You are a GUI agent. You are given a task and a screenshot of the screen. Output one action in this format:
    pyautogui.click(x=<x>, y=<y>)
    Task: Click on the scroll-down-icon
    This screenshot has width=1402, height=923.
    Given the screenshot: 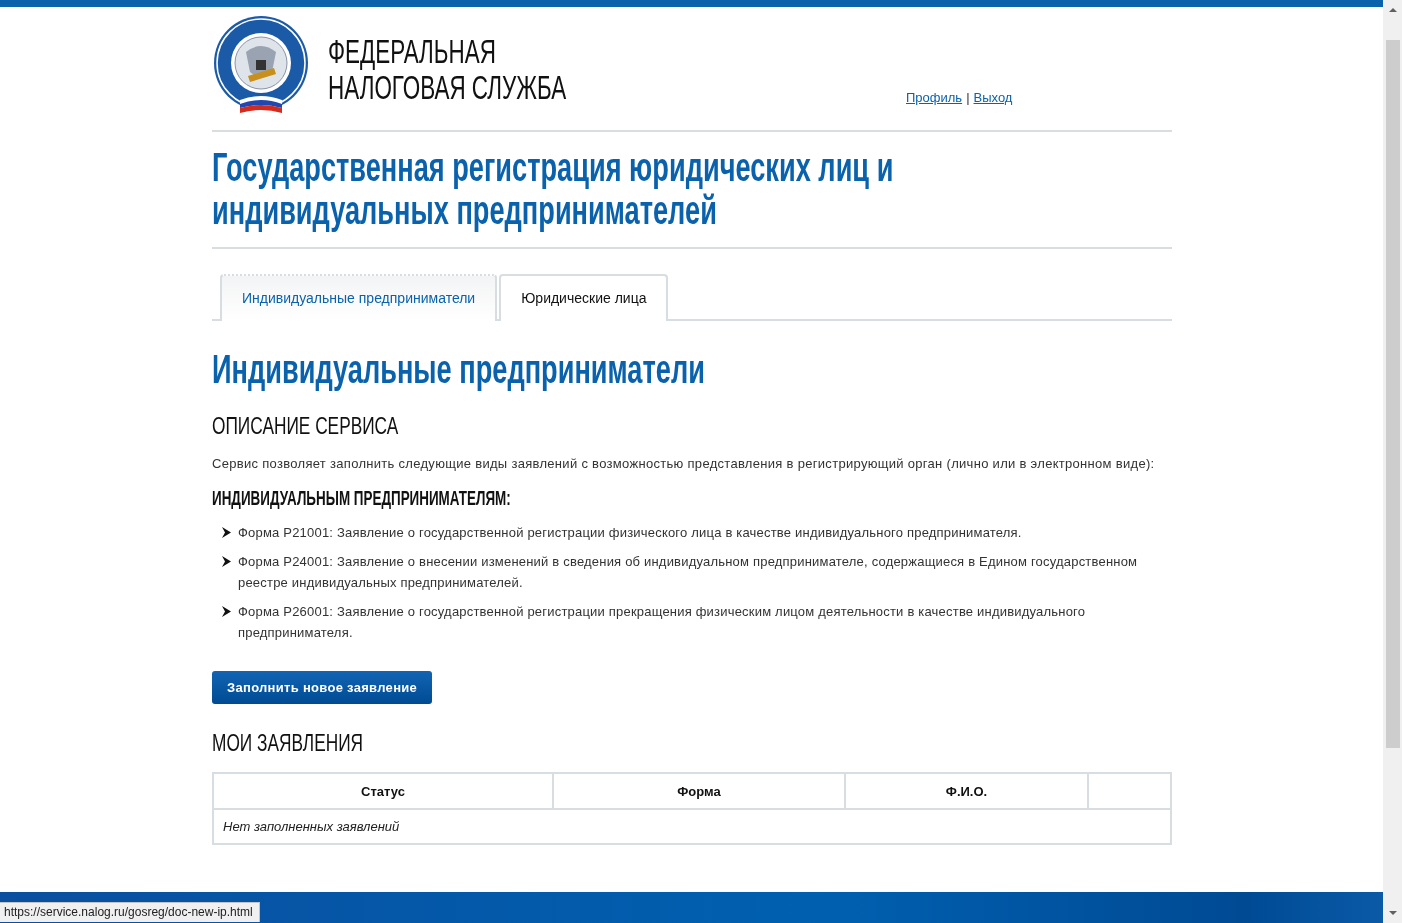 What is the action you would take?
    pyautogui.click(x=1392, y=913)
    